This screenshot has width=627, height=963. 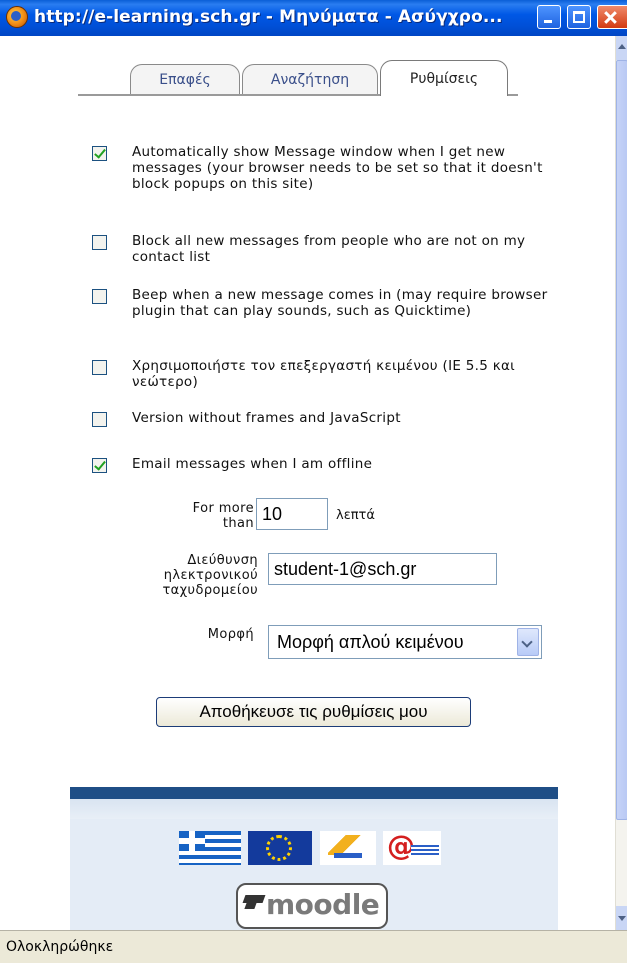 What do you see at coordinates (528, 642) in the screenshot?
I see `chevron-down-icon` at bounding box center [528, 642].